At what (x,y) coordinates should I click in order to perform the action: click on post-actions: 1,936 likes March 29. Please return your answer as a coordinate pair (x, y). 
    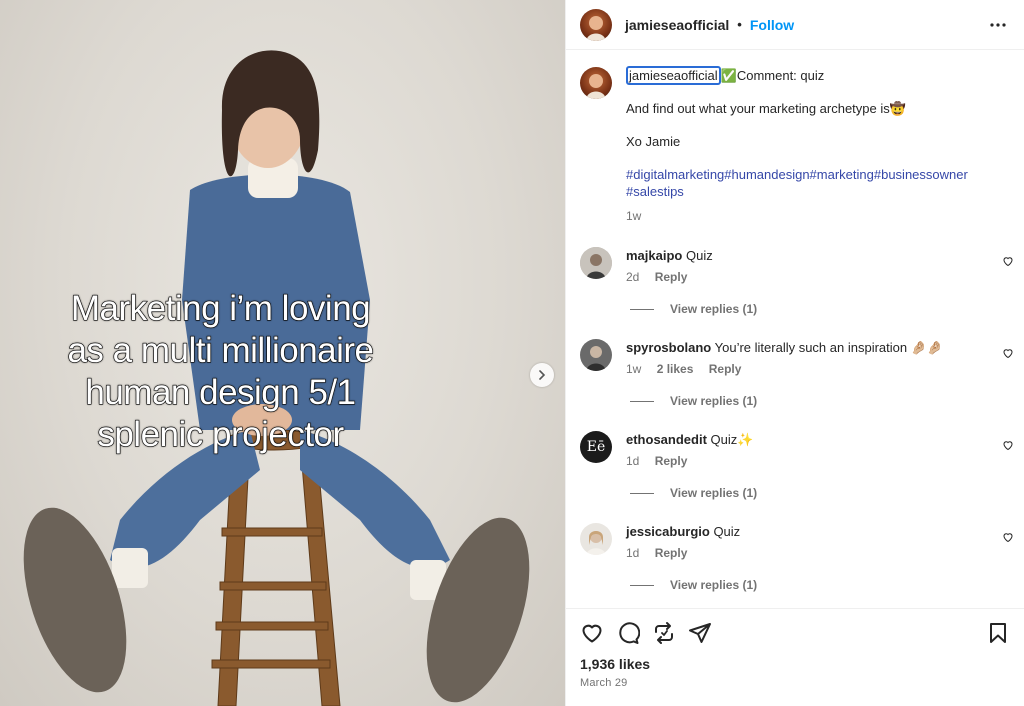
    Looking at the image, I should click on (795, 657).